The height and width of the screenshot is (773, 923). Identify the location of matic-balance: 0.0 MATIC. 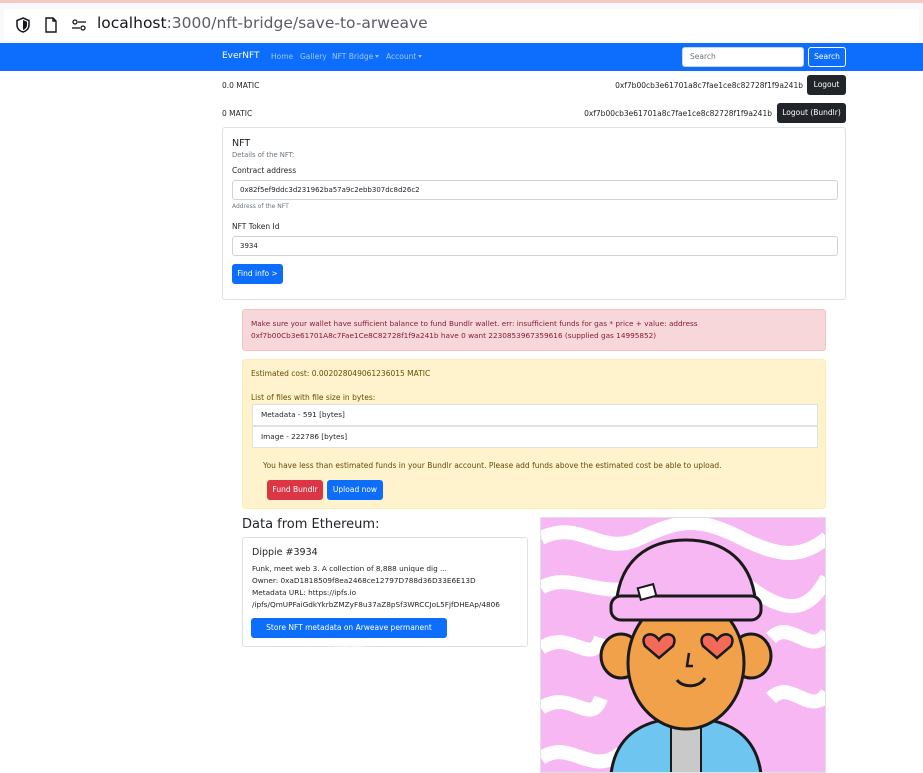
(241, 85).